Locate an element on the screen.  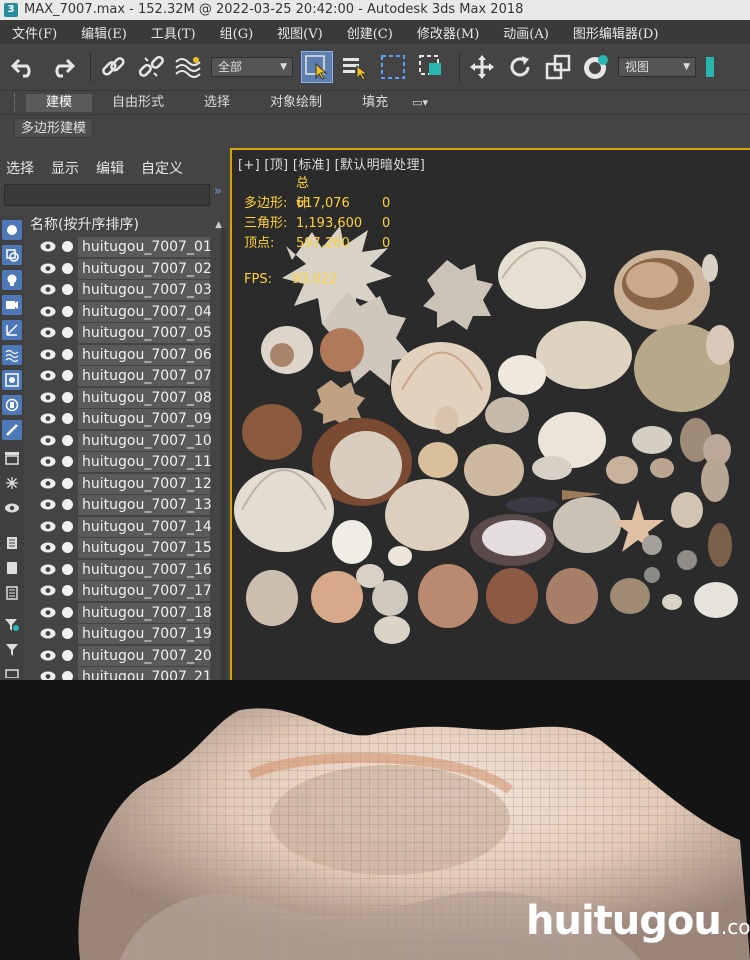
object-row: huitugou_7007_05 is located at coordinates (127, 333).